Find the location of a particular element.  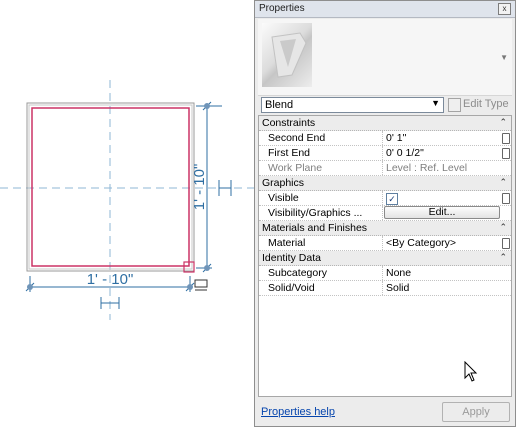

edit-type-label: Edit Type is located at coordinates (486, 104).